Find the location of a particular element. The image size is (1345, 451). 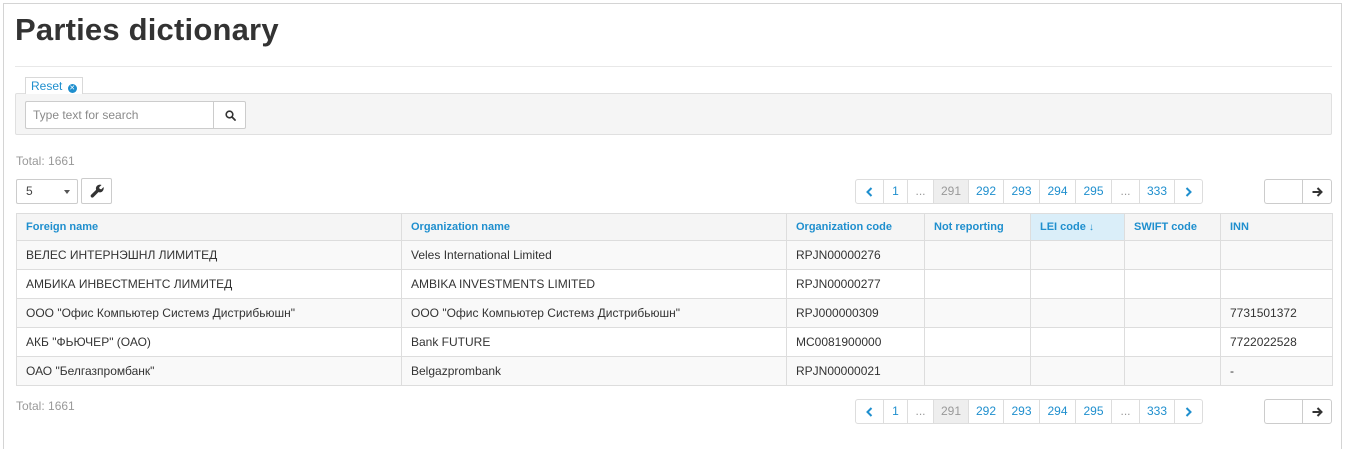

cell-organization-code: MC0081900000 is located at coordinates (855, 342).